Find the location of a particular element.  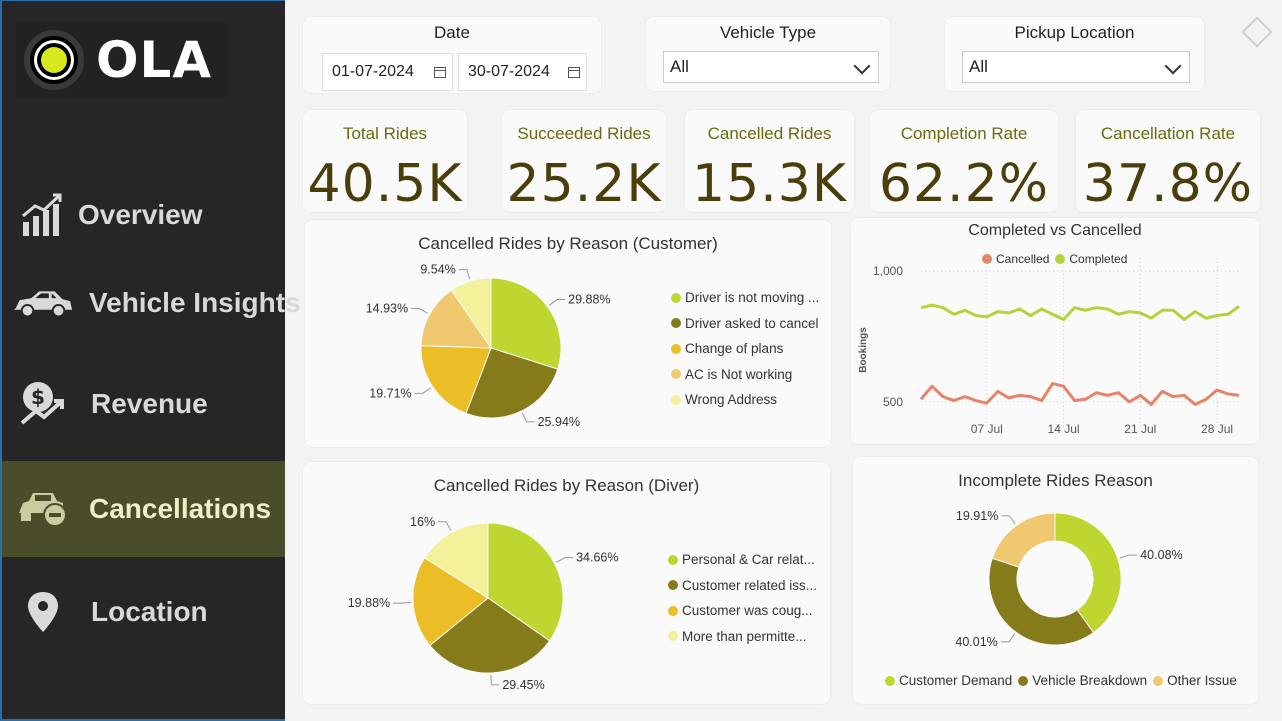

legend-item: Wrong Address is located at coordinates (745, 400).